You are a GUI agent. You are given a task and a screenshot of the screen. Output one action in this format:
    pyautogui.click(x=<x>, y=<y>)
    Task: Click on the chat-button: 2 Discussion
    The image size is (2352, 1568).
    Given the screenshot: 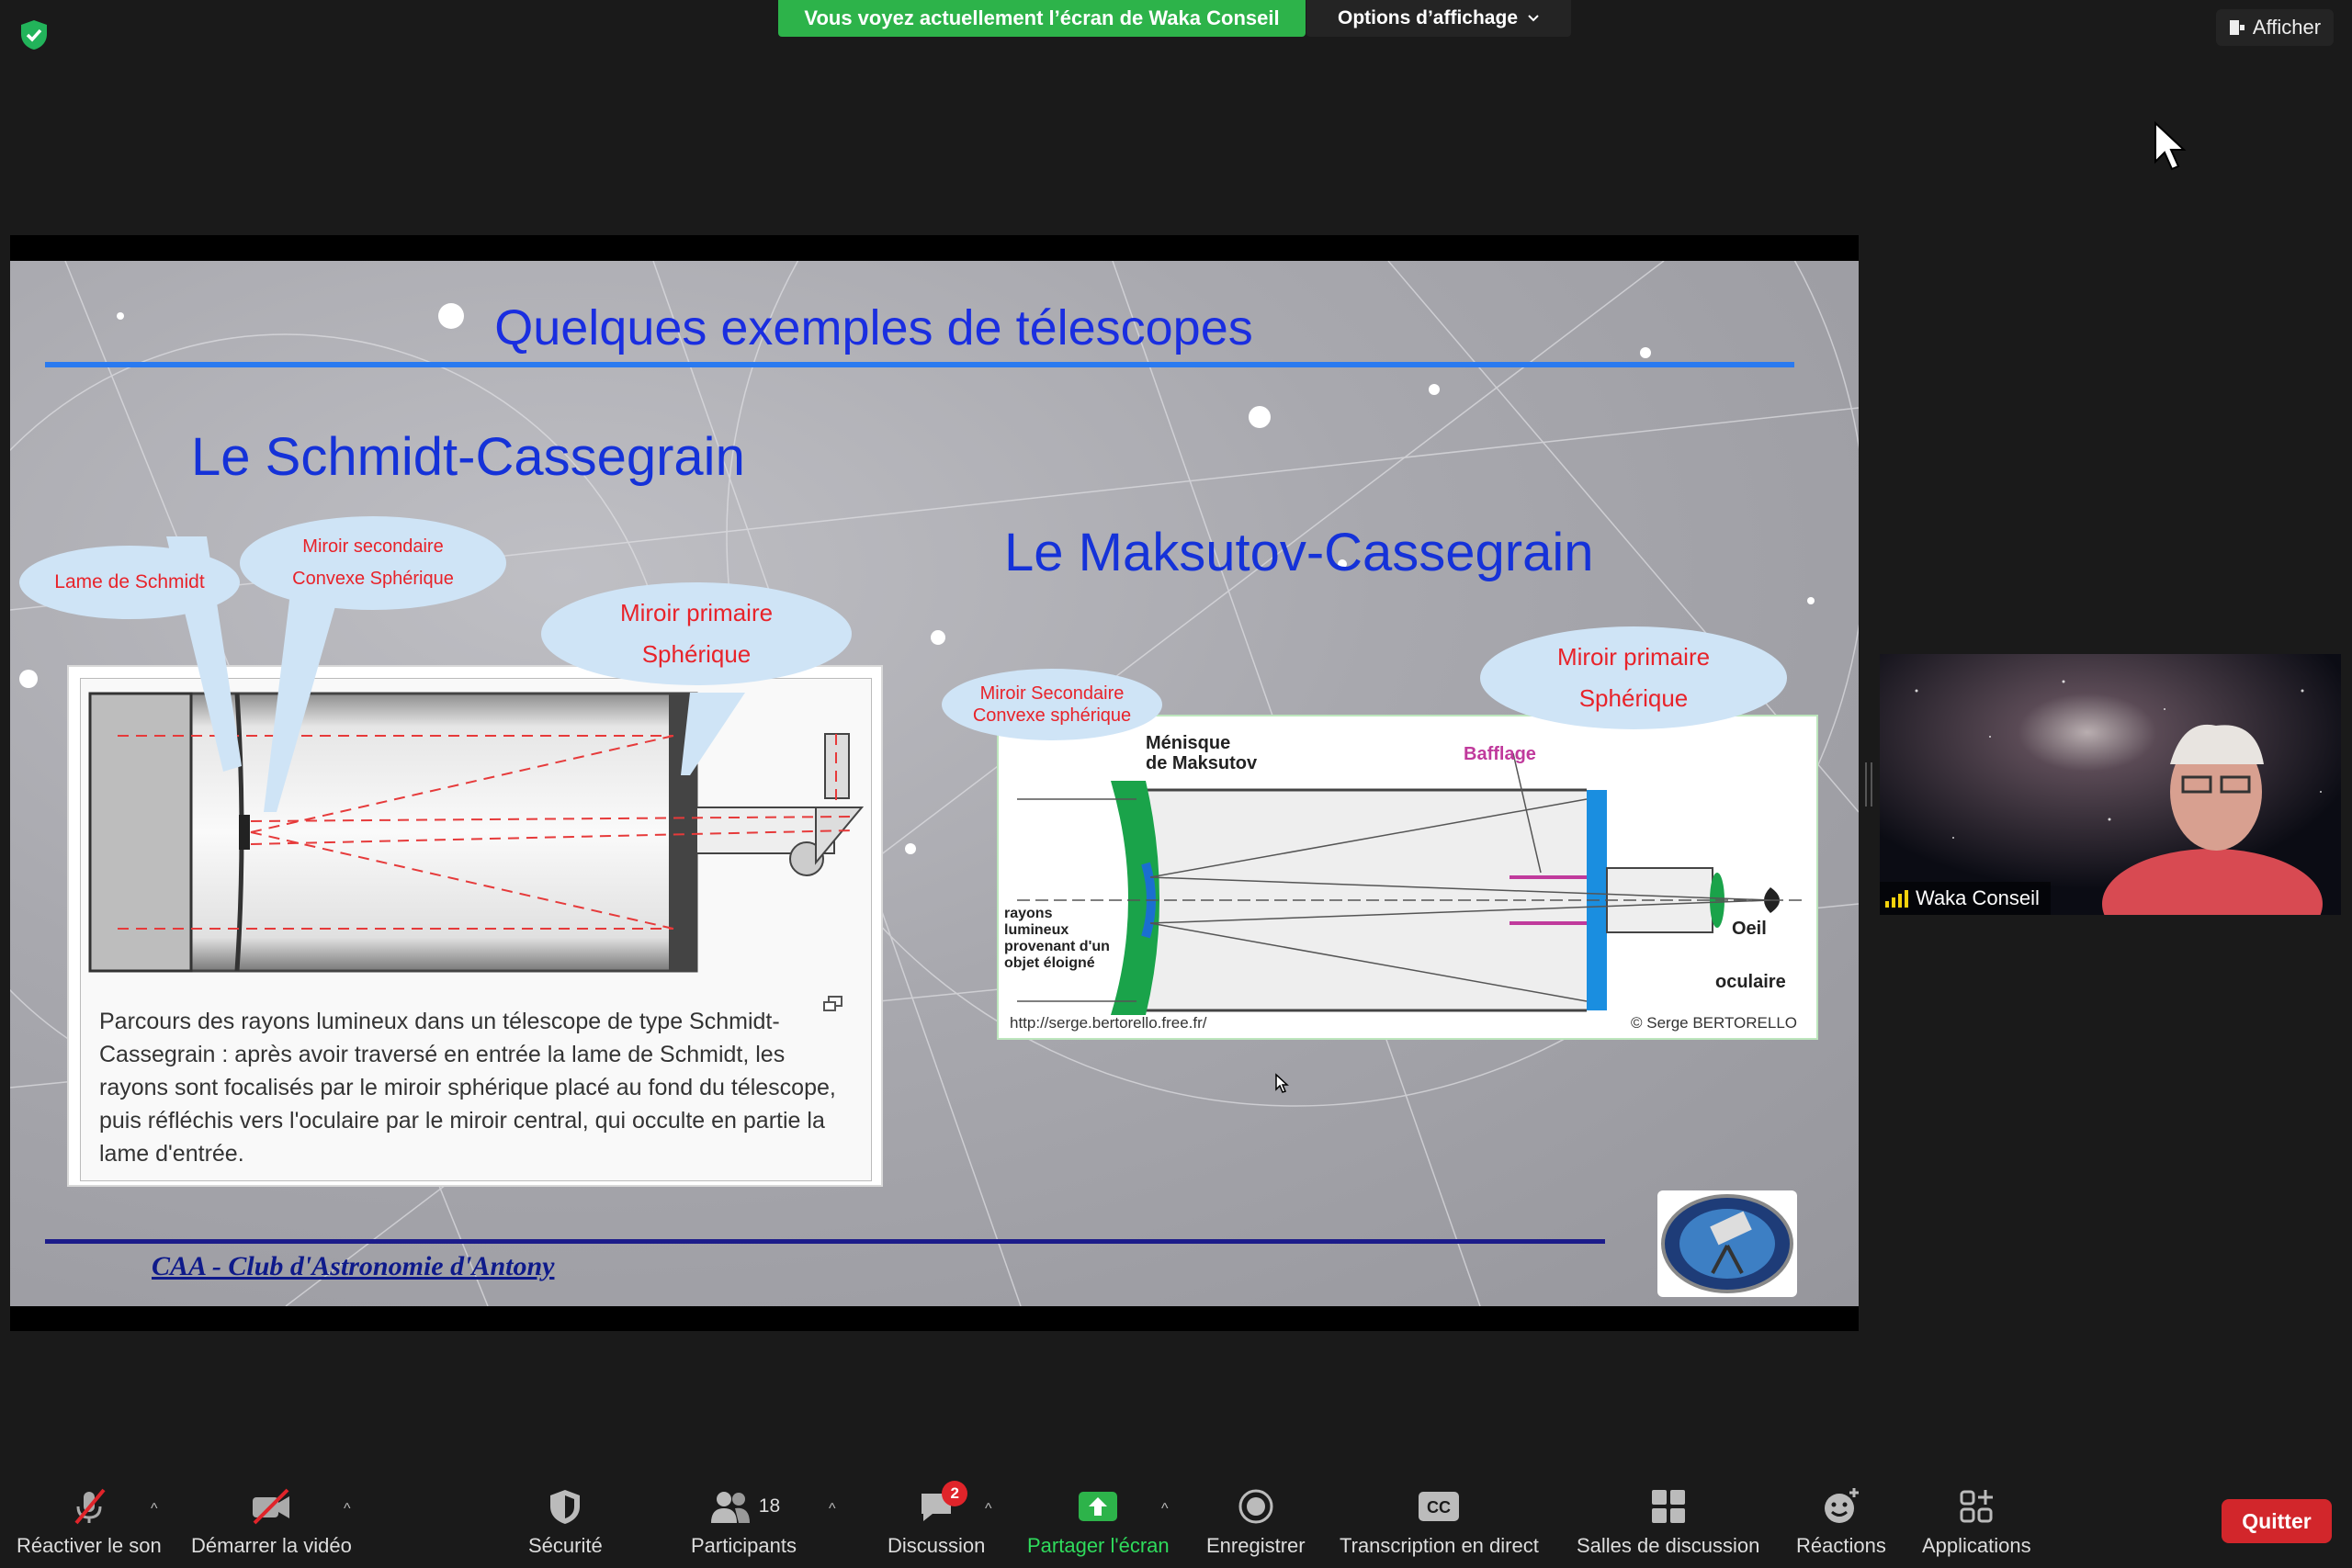 What is the action you would take?
    pyautogui.click(x=937, y=1519)
    